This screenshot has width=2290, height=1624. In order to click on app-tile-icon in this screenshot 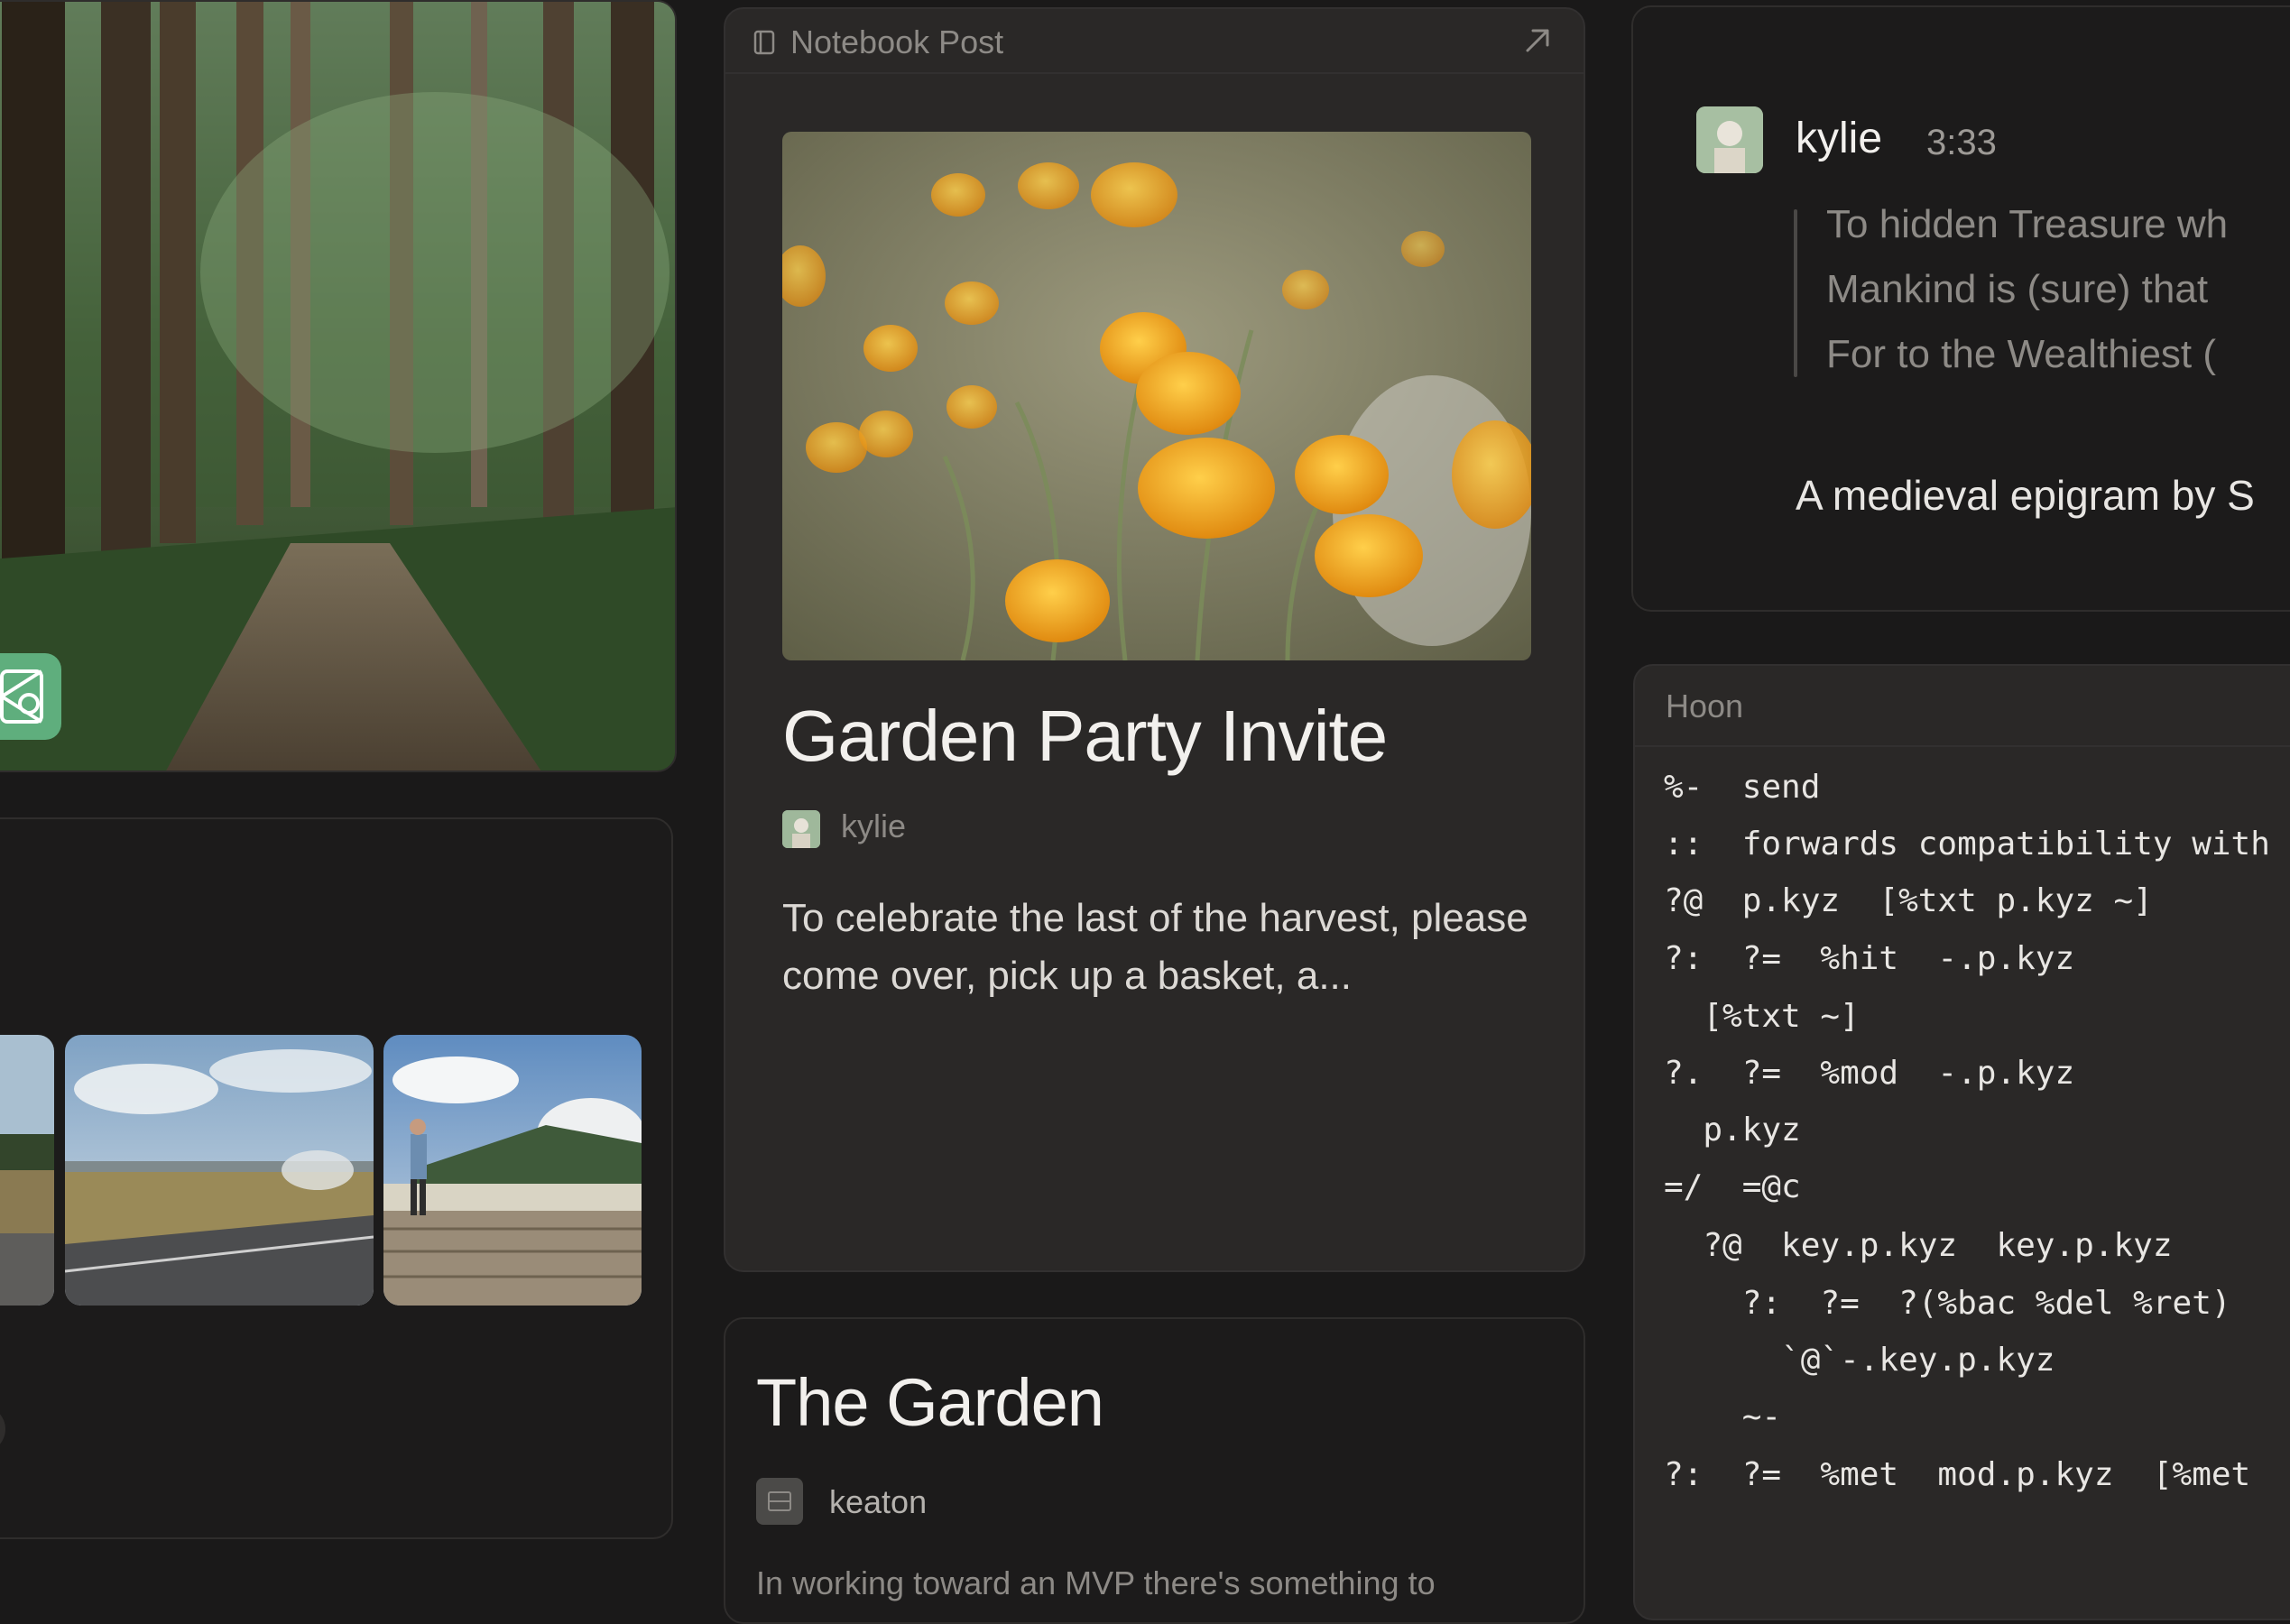, I will do `click(30, 697)`.